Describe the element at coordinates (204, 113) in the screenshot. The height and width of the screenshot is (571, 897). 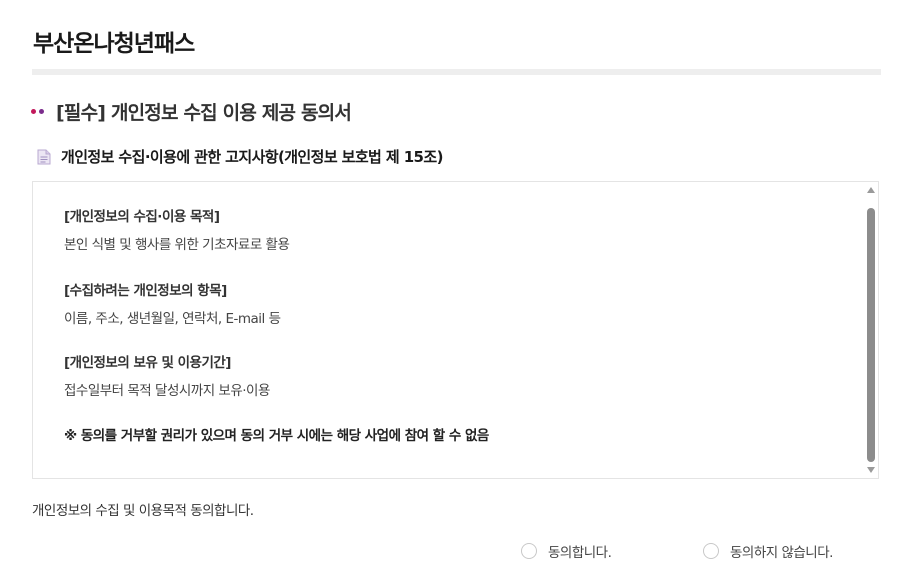
I see `section-title: [필수] 개인정보 수집 이용 제공 동의서` at that location.